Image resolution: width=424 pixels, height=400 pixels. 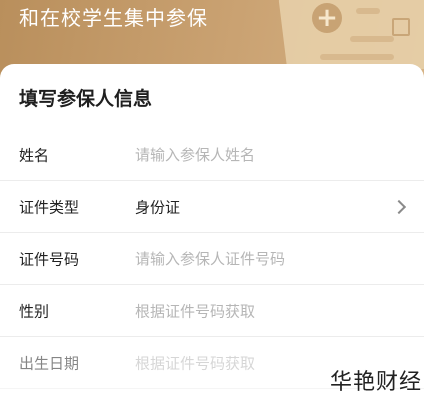 I want to click on id-type-value: 身份证, so click(x=157, y=207).